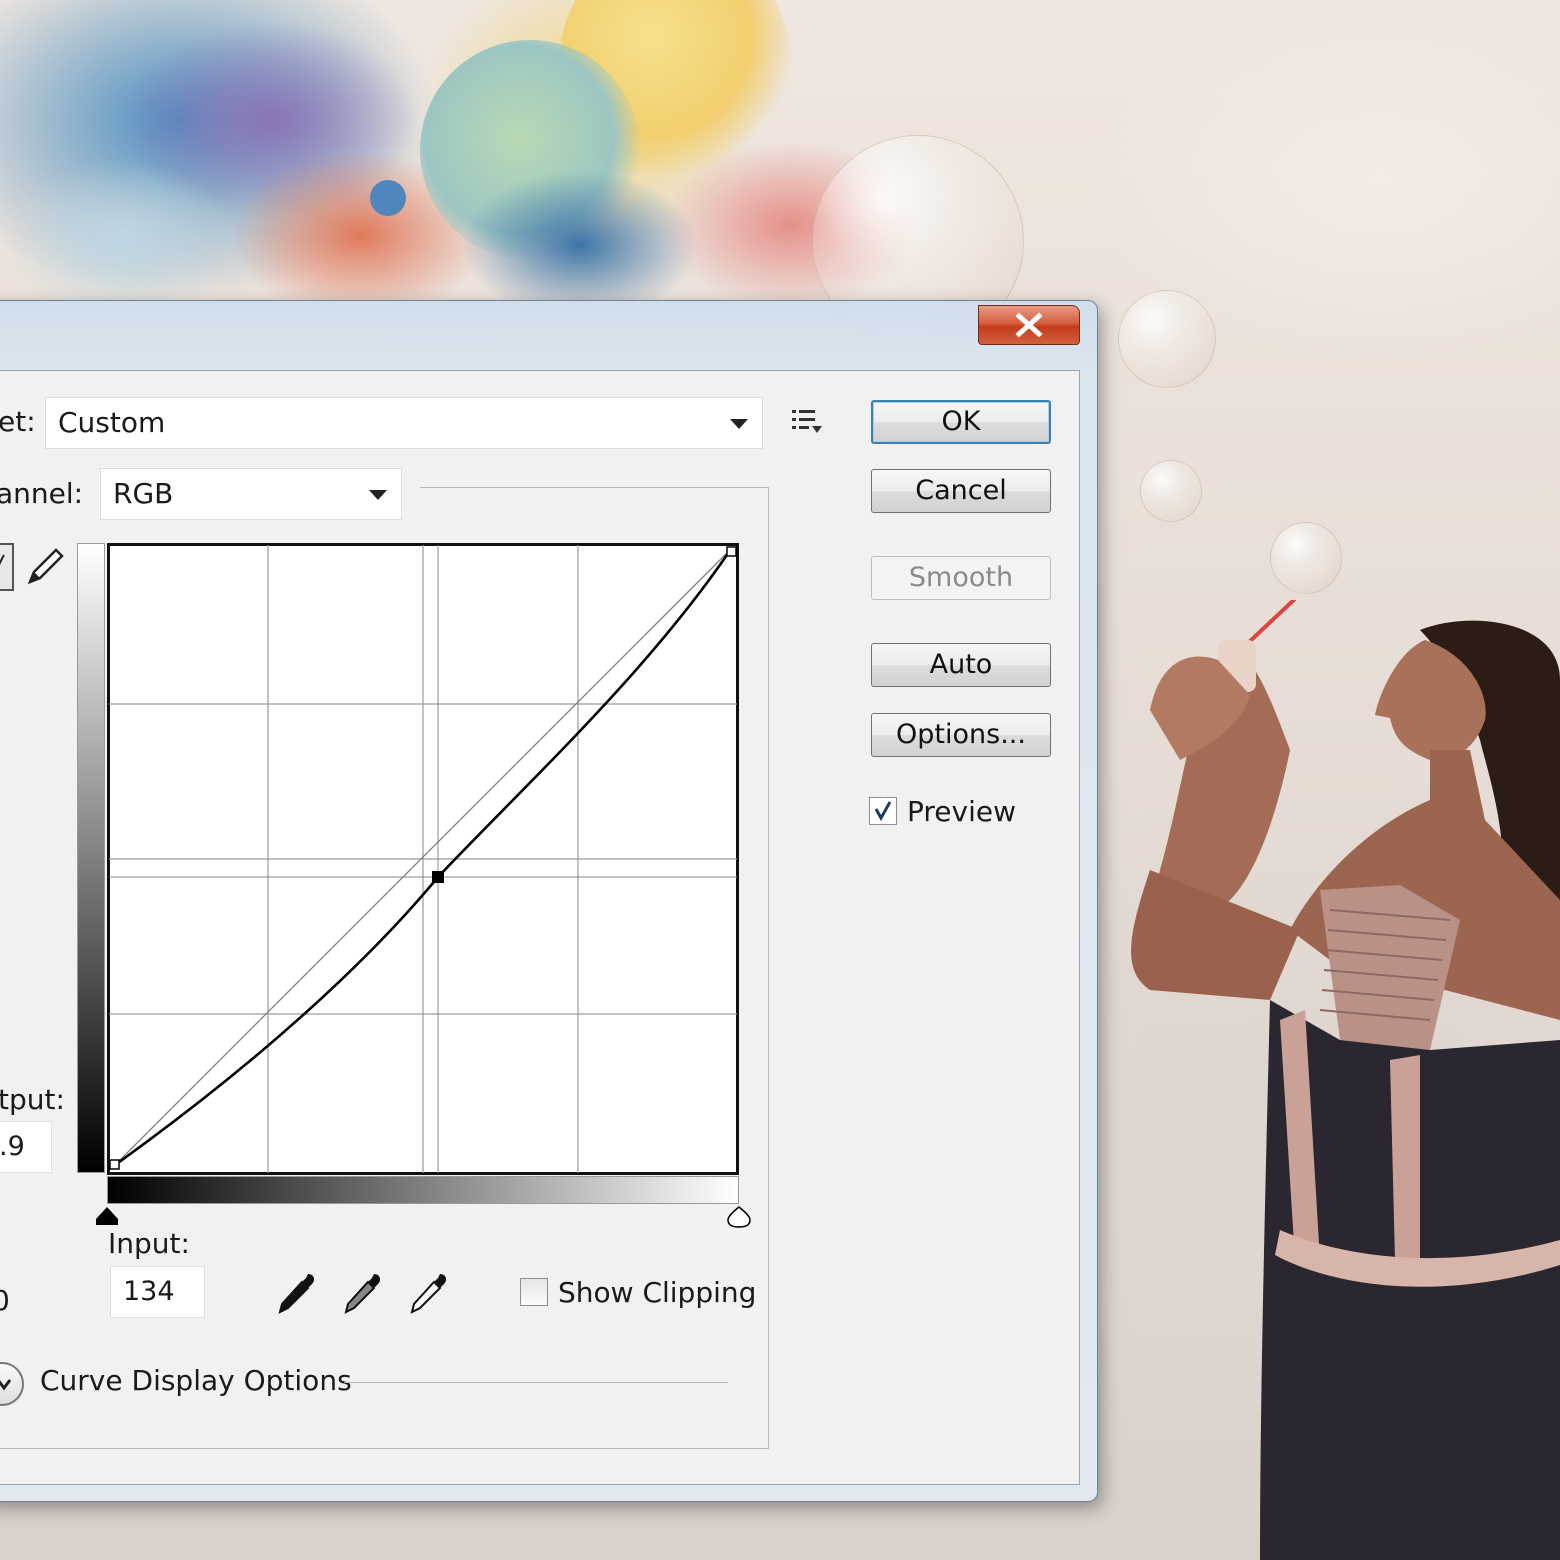 The width and height of the screenshot is (1560, 1560). Describe the element at coordinates (149, 1243) in the screenshot. I see `input-label: Input:` at that location.